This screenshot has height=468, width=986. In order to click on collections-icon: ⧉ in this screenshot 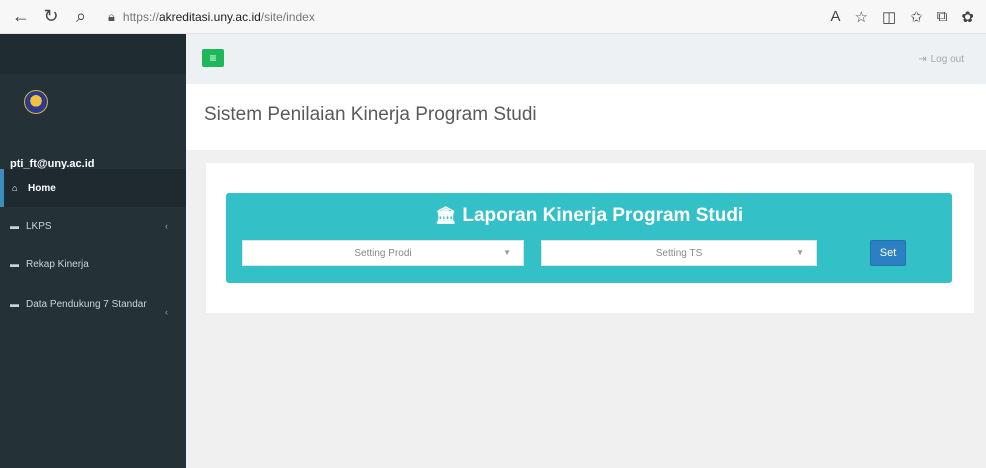, I will do `click(942, 16)`.